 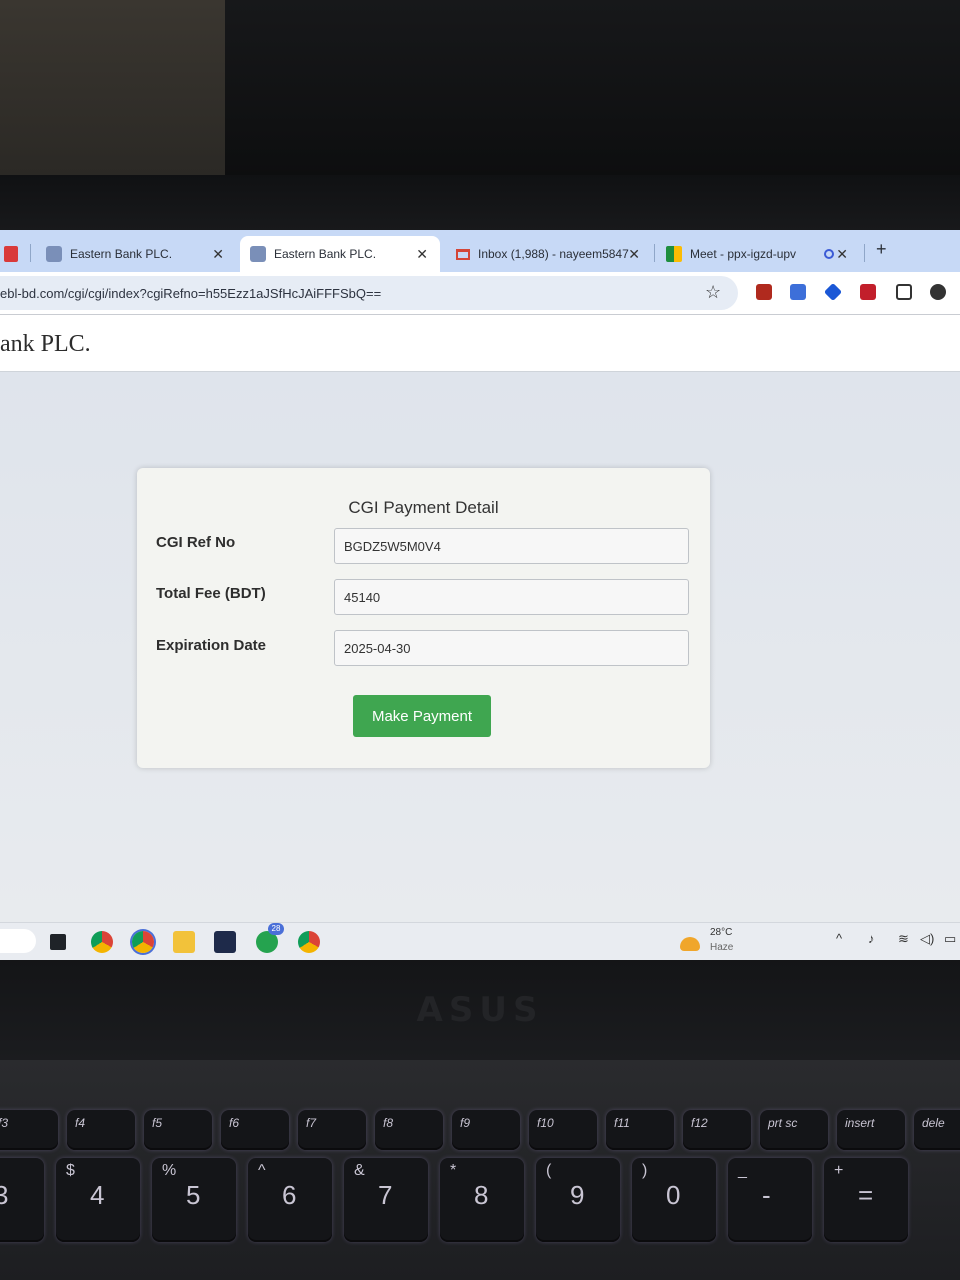 I want to click on cast-screen-icon, so click(x=904, y=292).